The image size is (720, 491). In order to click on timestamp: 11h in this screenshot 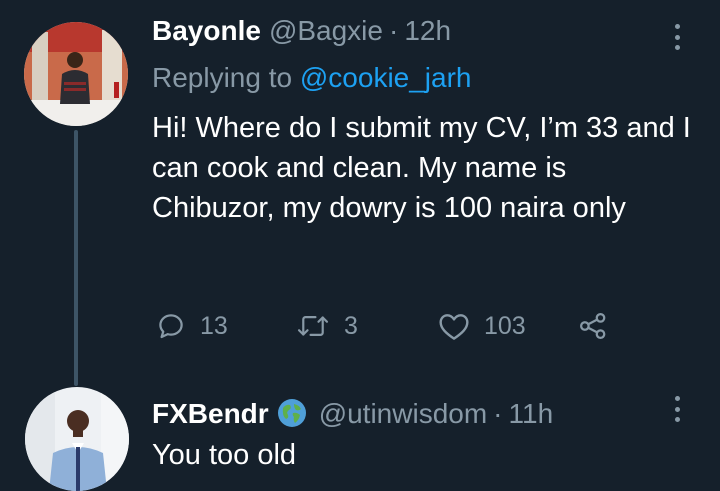, I will do `click(531, 414)`.